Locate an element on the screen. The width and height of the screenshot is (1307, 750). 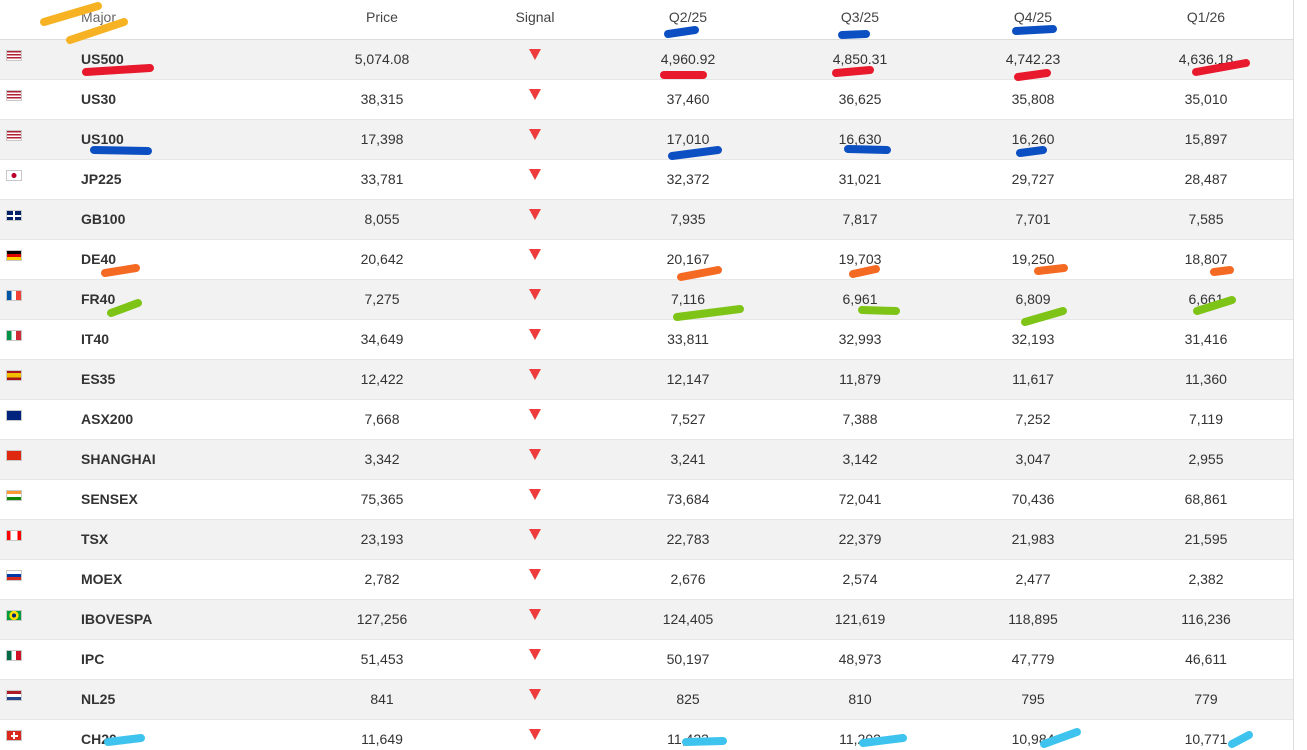
instrument-name: NL25 is located at coordinates (98, 699).